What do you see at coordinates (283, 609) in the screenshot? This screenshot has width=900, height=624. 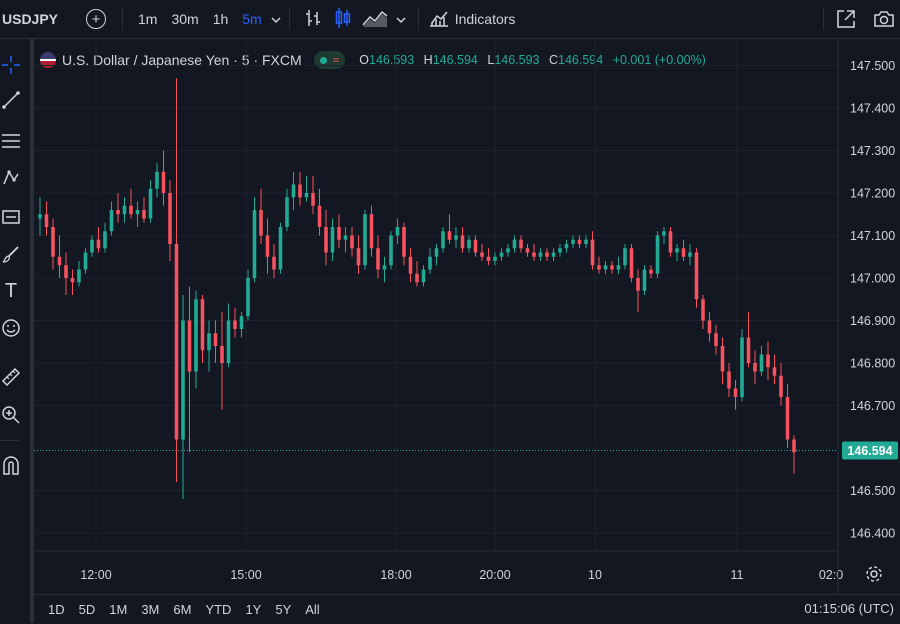 I see `range-5y: 5Y` at bounding box center [283, 609].